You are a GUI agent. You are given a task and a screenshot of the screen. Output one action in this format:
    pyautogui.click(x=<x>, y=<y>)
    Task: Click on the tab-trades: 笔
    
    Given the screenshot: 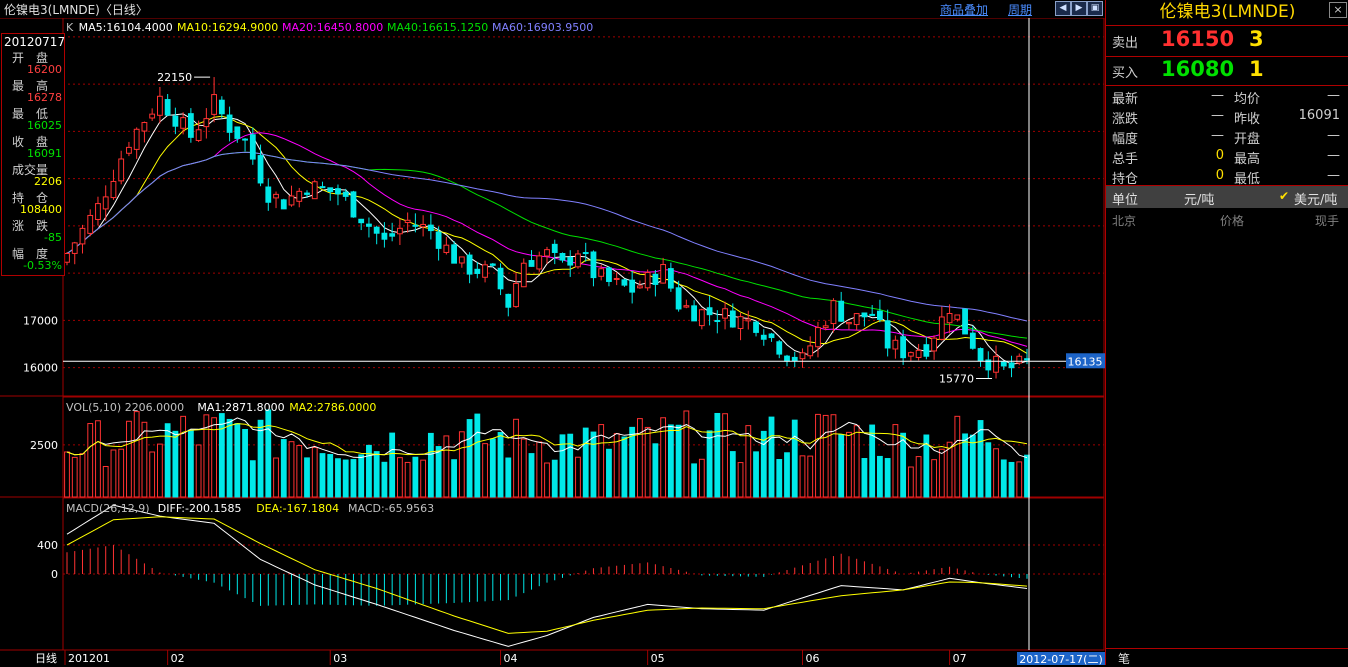 What is the action you would take?
    pyautogui.click(x=1124, y=658)
    